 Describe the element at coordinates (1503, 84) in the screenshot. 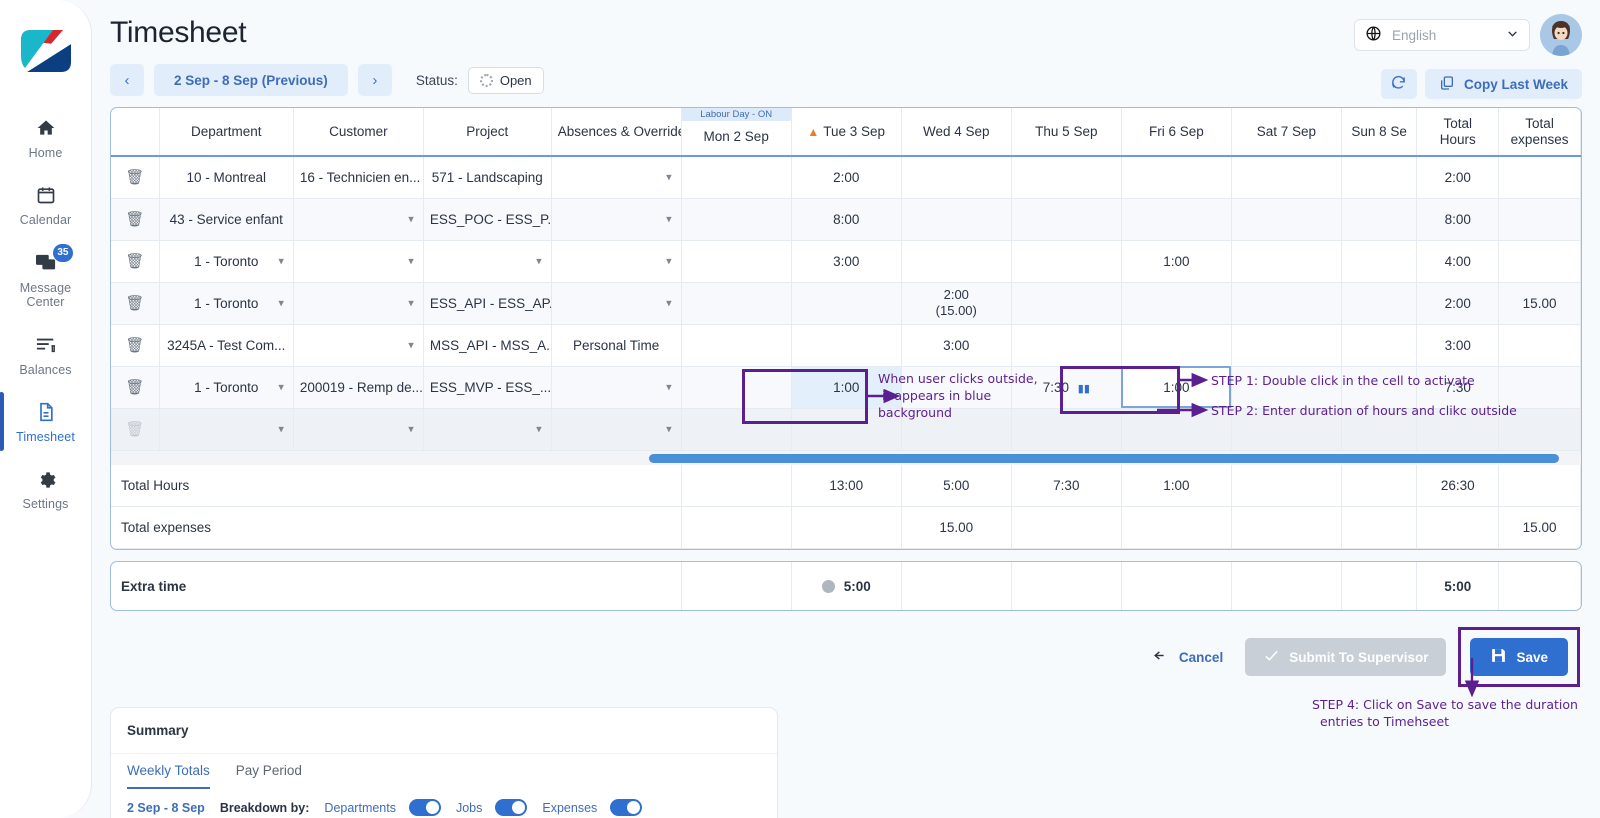

I see `copy-last-week-button: Copy Last Week` at that location.